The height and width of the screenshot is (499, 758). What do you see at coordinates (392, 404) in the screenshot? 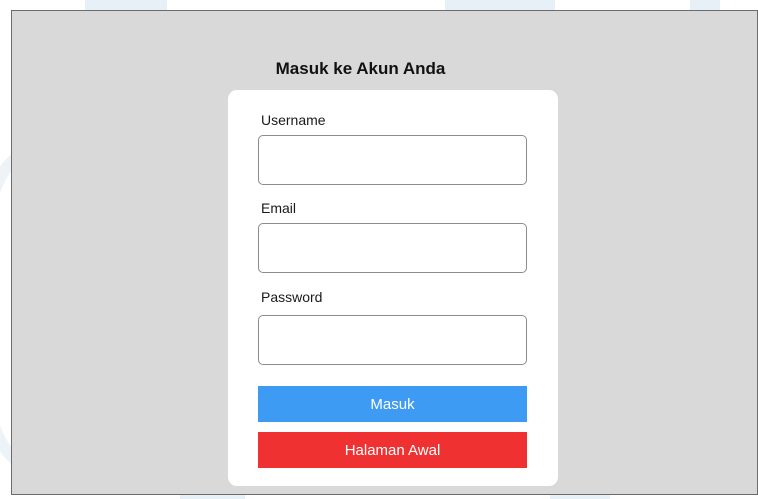
I see `login-button: Masuk` at bounding box center [392, 404].